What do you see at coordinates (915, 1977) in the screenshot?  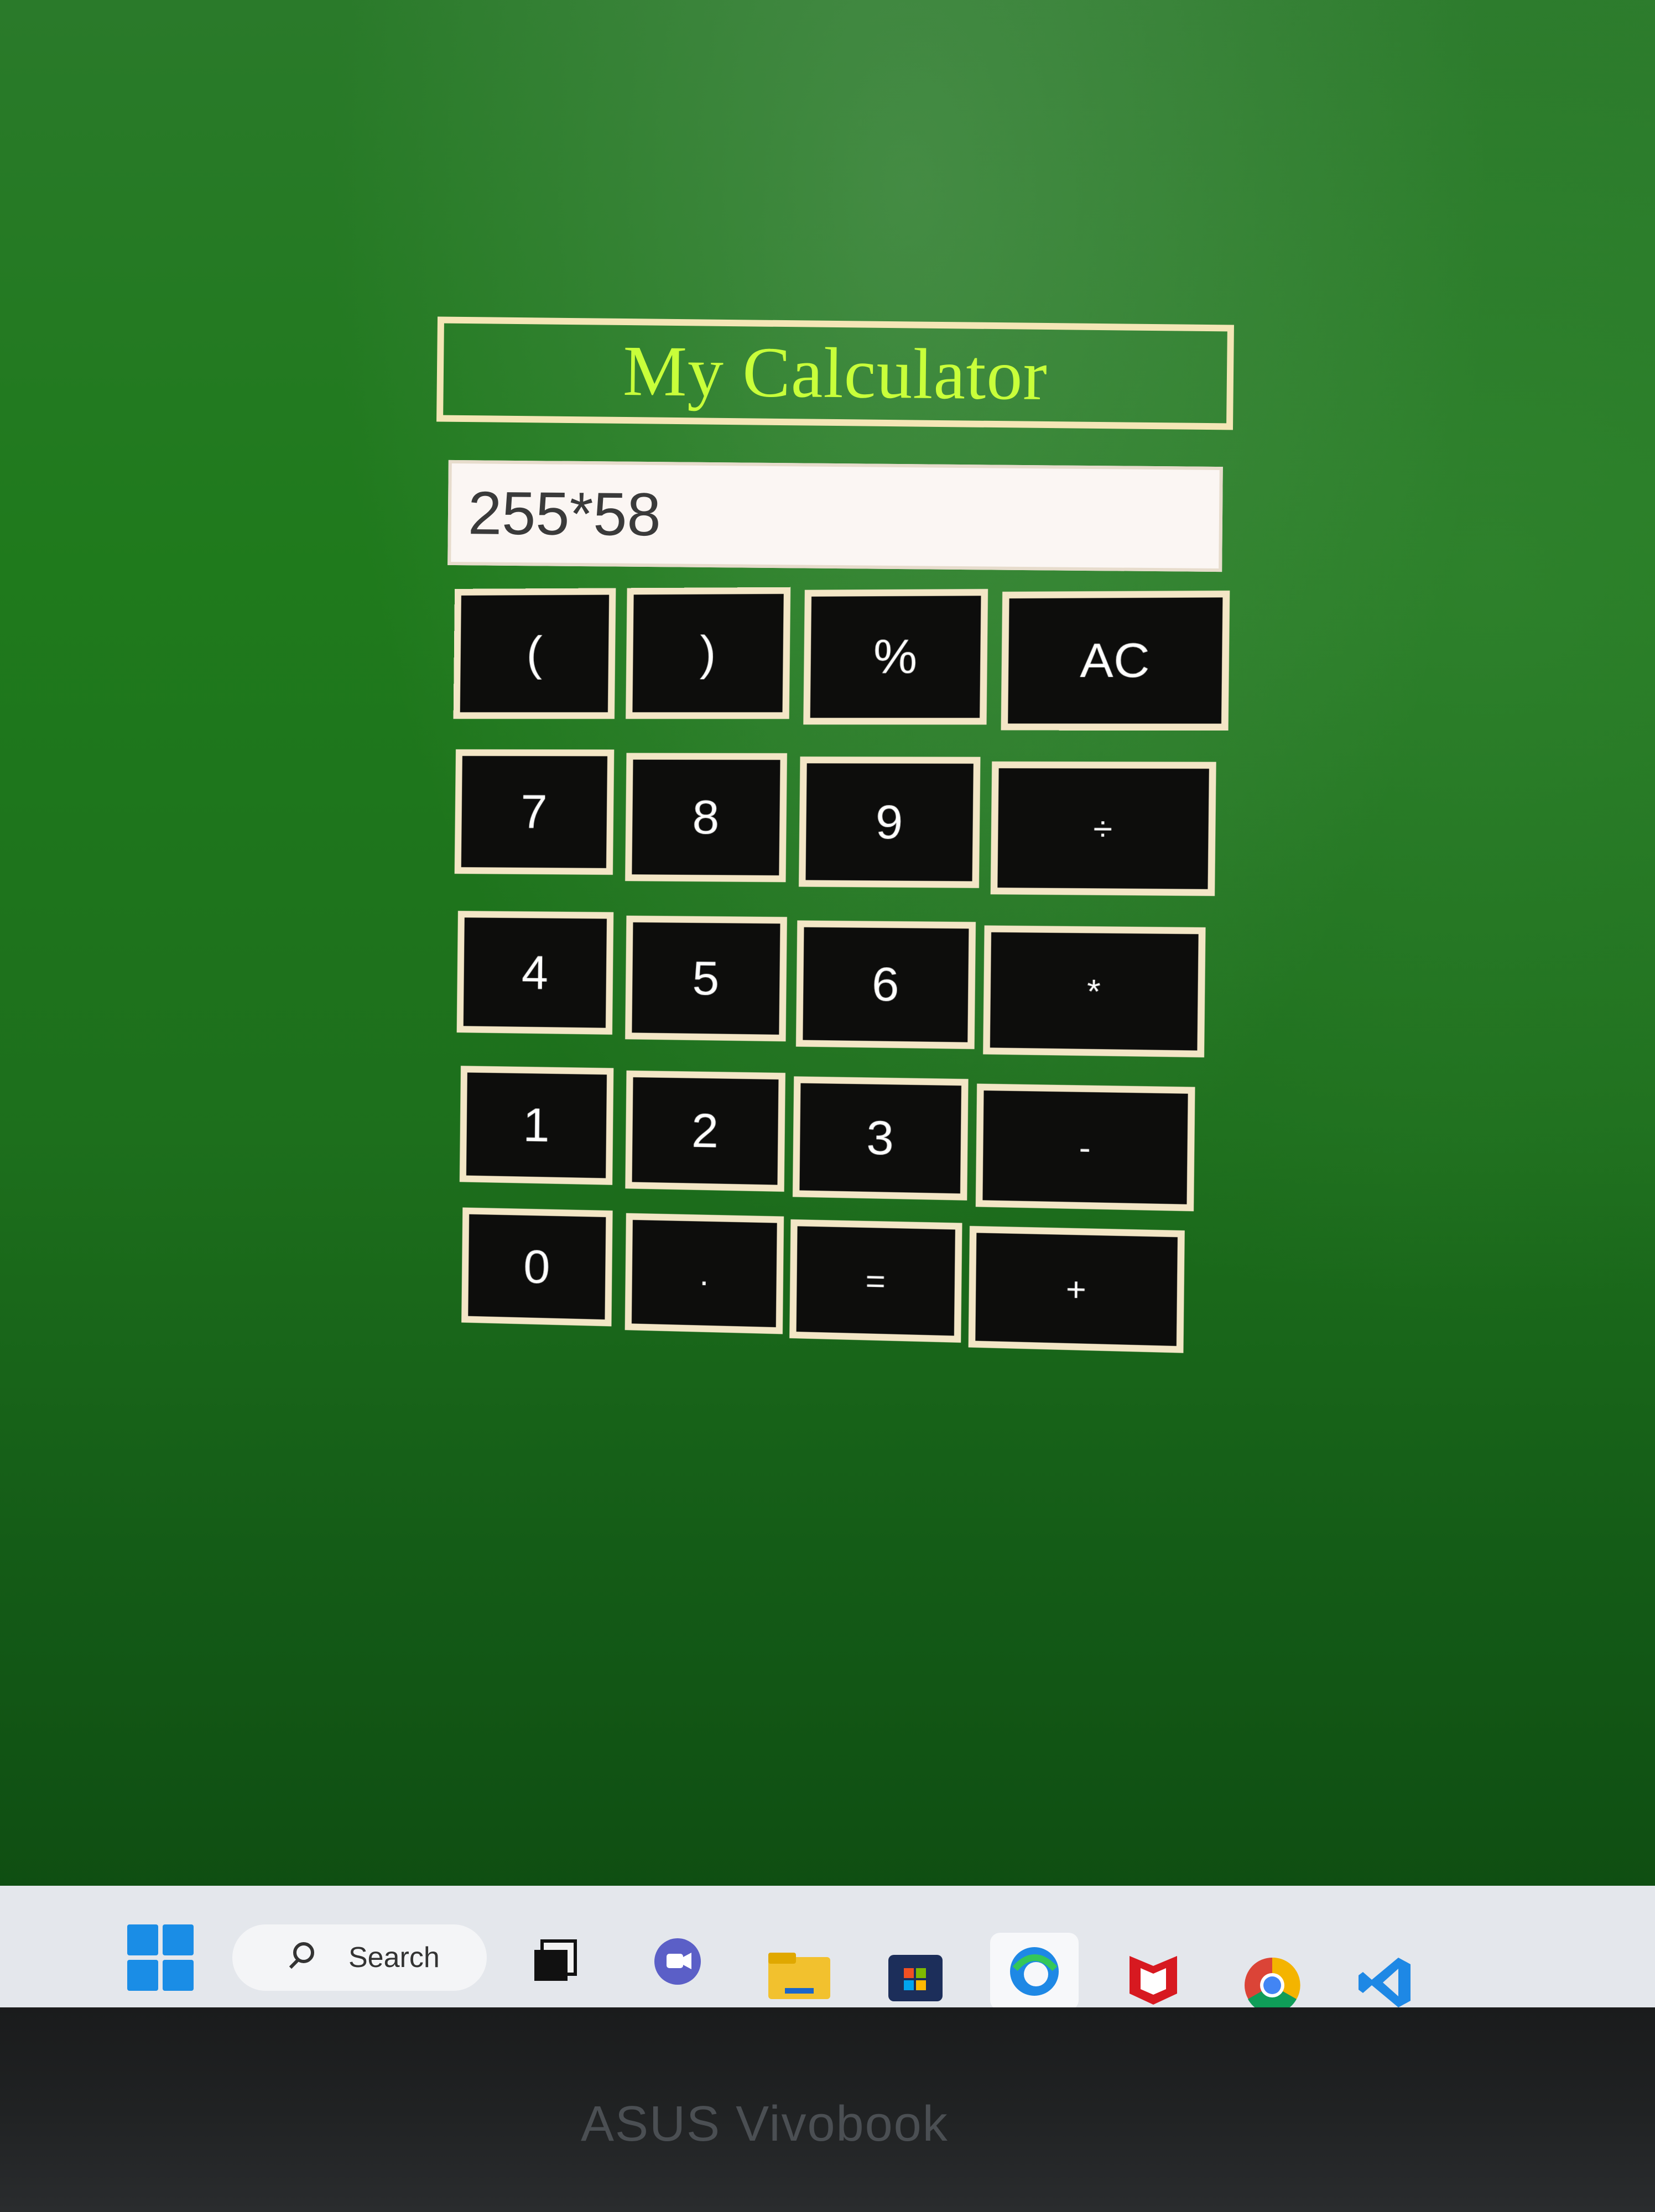 I see `store-icon` at bounding box center [915, 1977].